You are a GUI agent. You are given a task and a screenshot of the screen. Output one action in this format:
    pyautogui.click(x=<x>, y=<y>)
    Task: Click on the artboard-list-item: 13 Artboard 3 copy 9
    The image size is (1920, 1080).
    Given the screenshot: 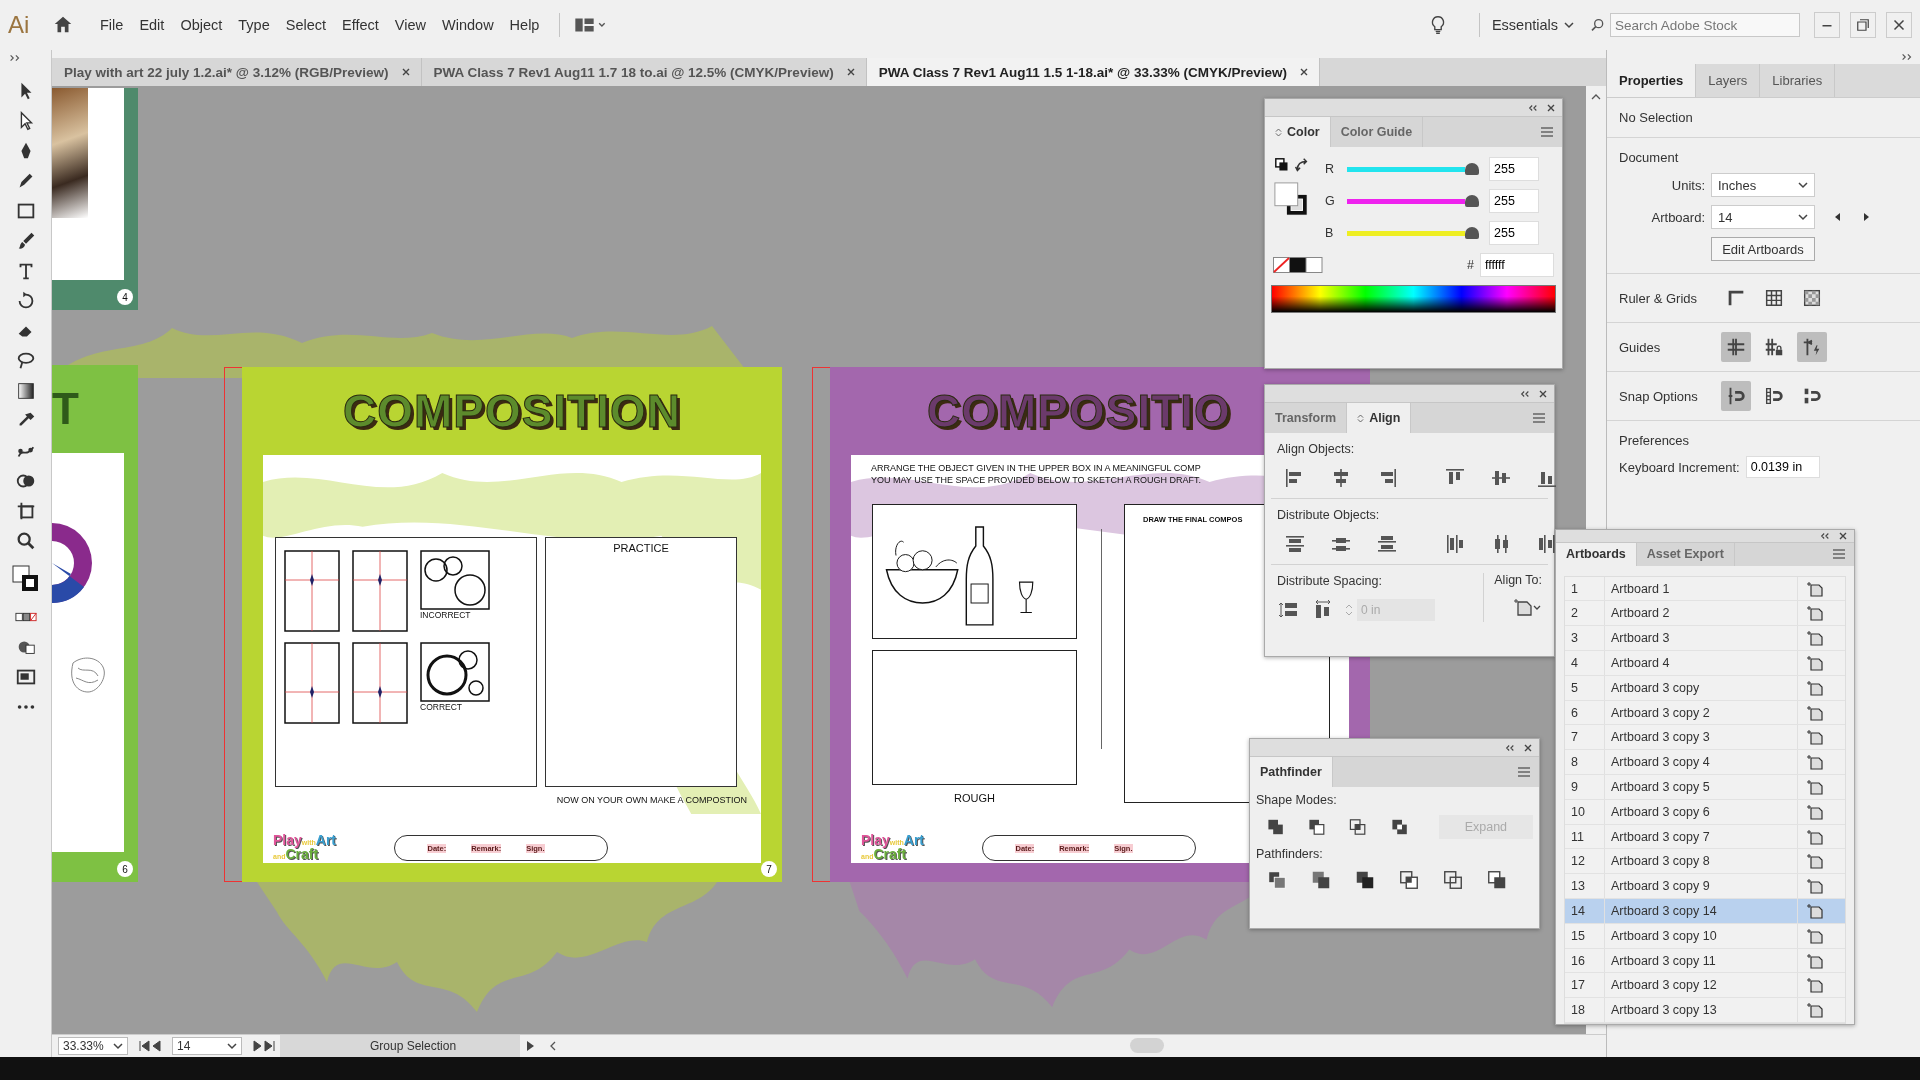 What is the action you would take?
    pyautogui.click(x=1705, y=886)
    